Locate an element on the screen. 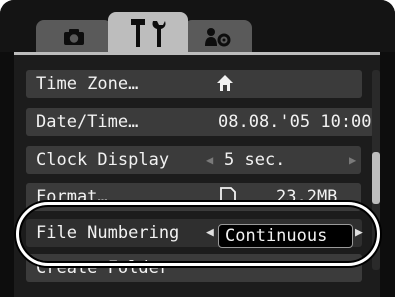 This screenshot has width=395, height=297. person-settings-icon is located at coordinates (218, 37).